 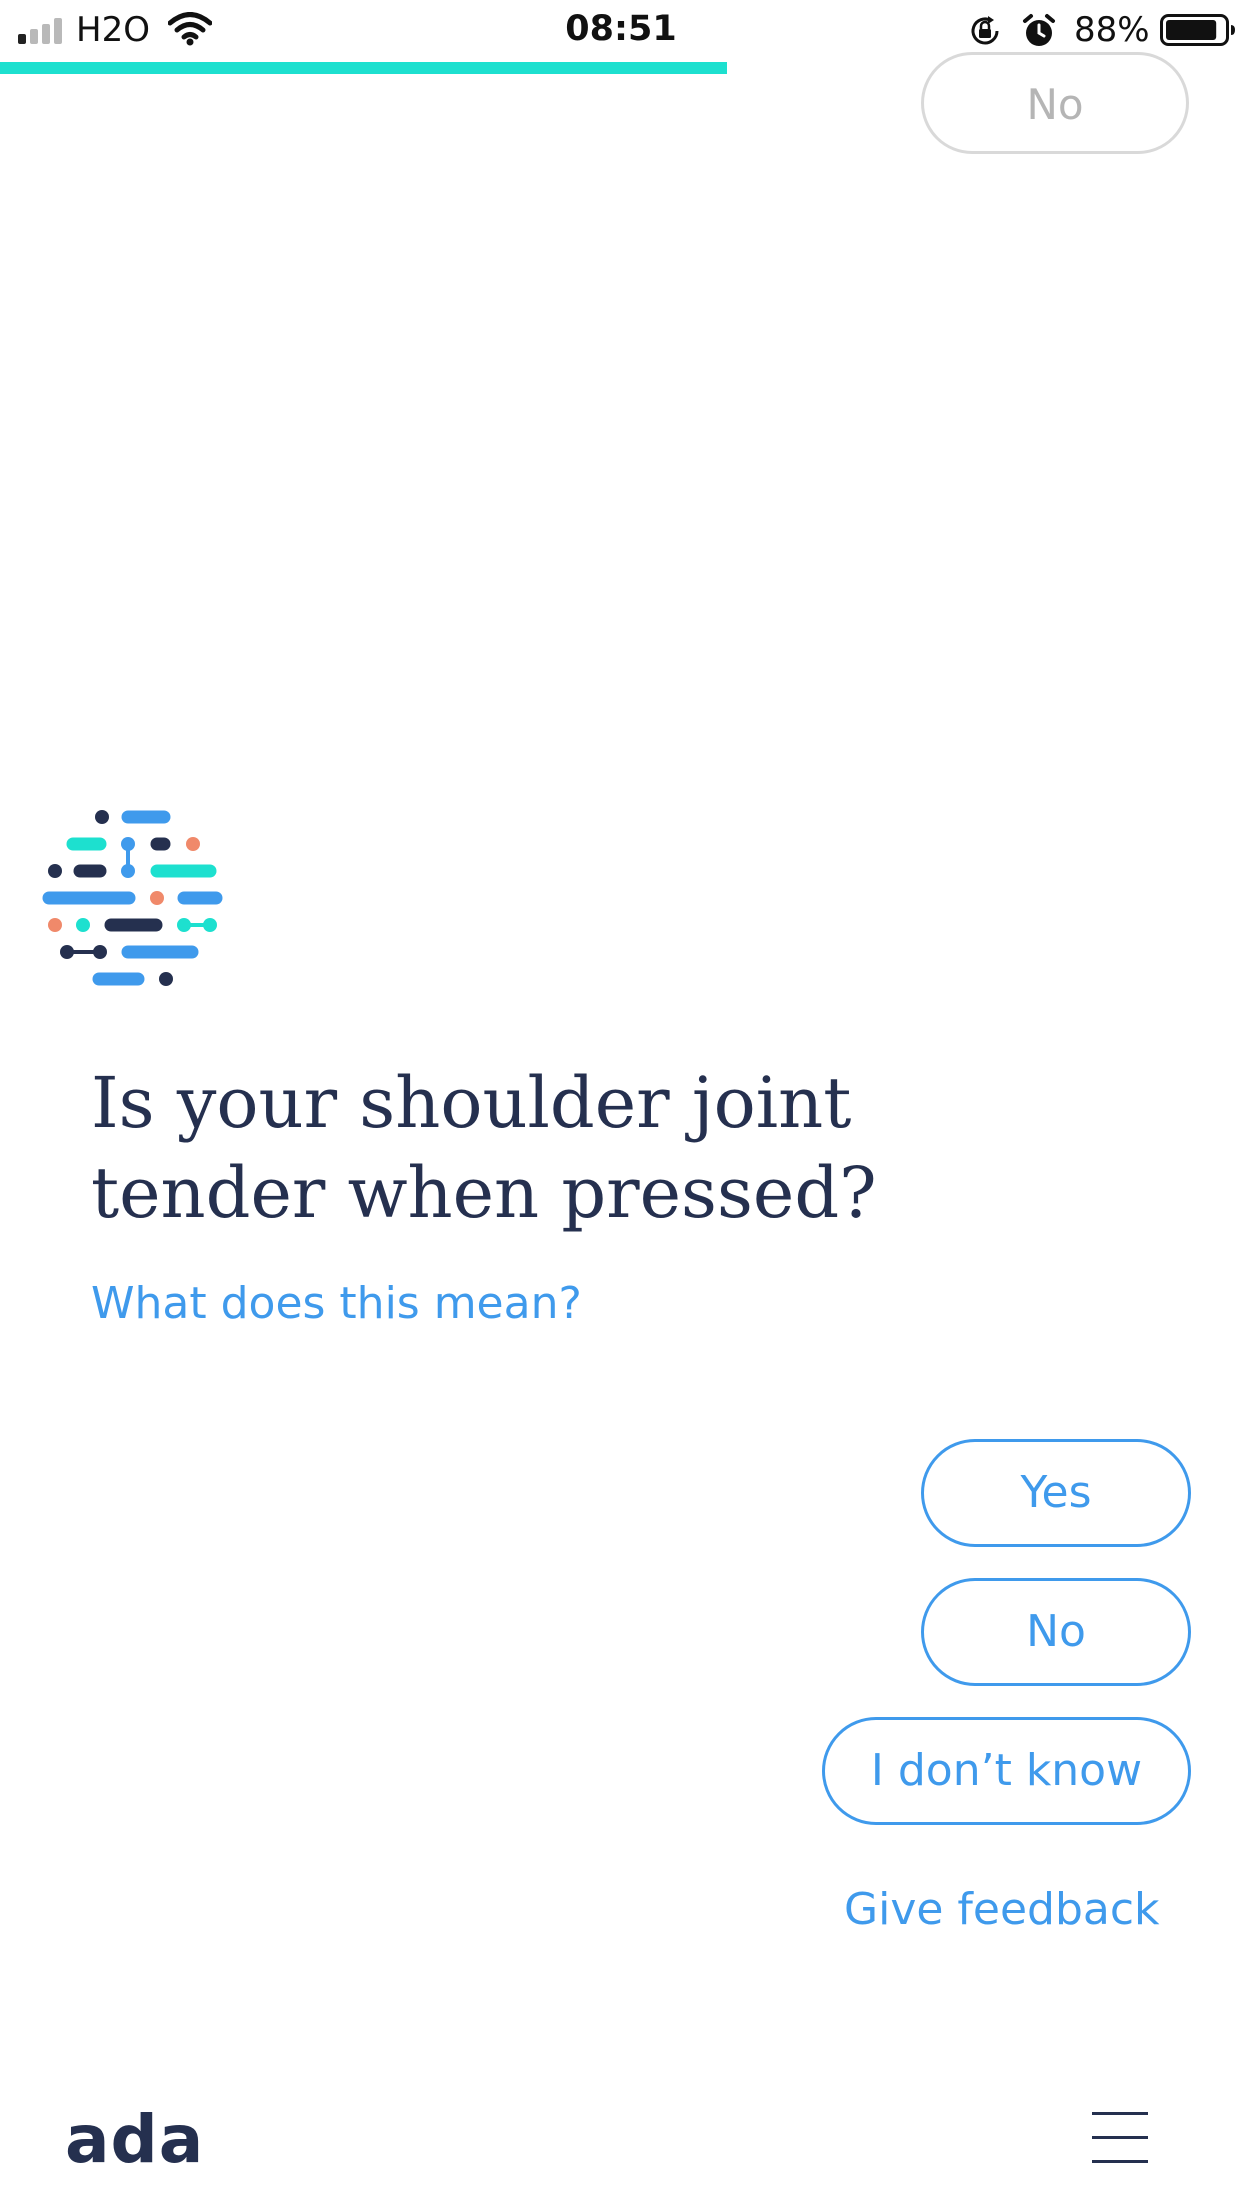 What do you see at coordinates (1056, 1632) in the screenshot?
I see `answer-no-button: No` at bounding box center [1056, 1632].